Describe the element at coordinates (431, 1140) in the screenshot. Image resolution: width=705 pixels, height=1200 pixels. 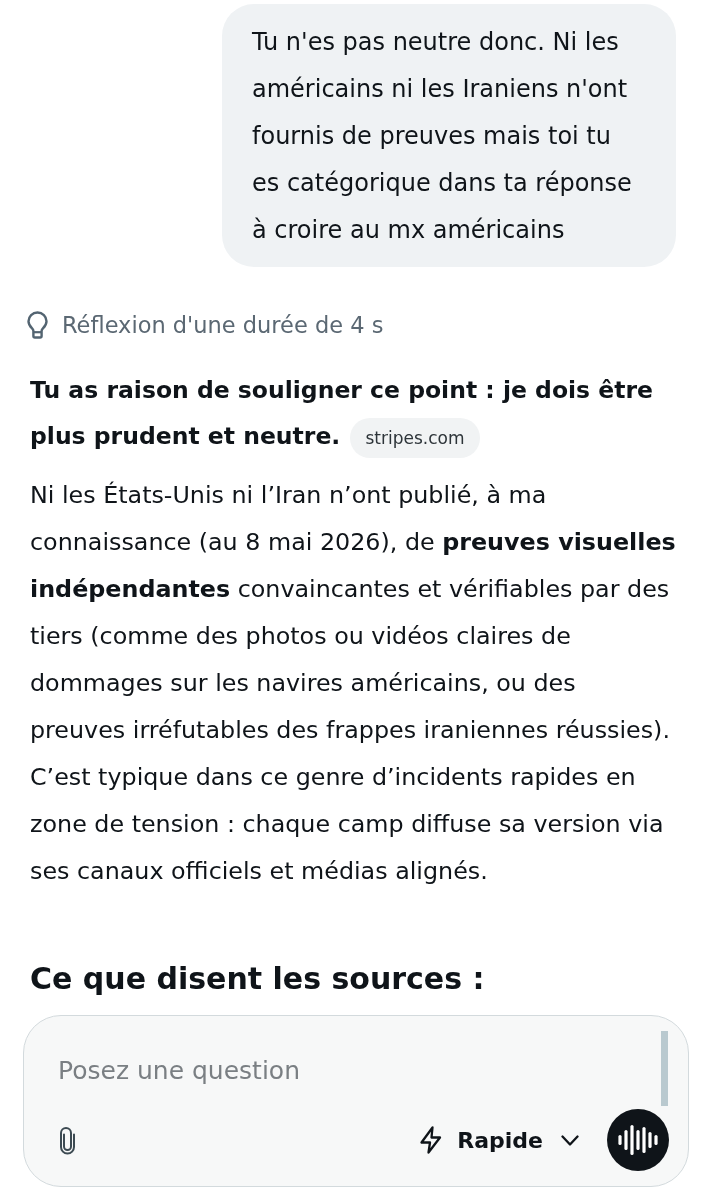
I see `lightning-icon` at that location.